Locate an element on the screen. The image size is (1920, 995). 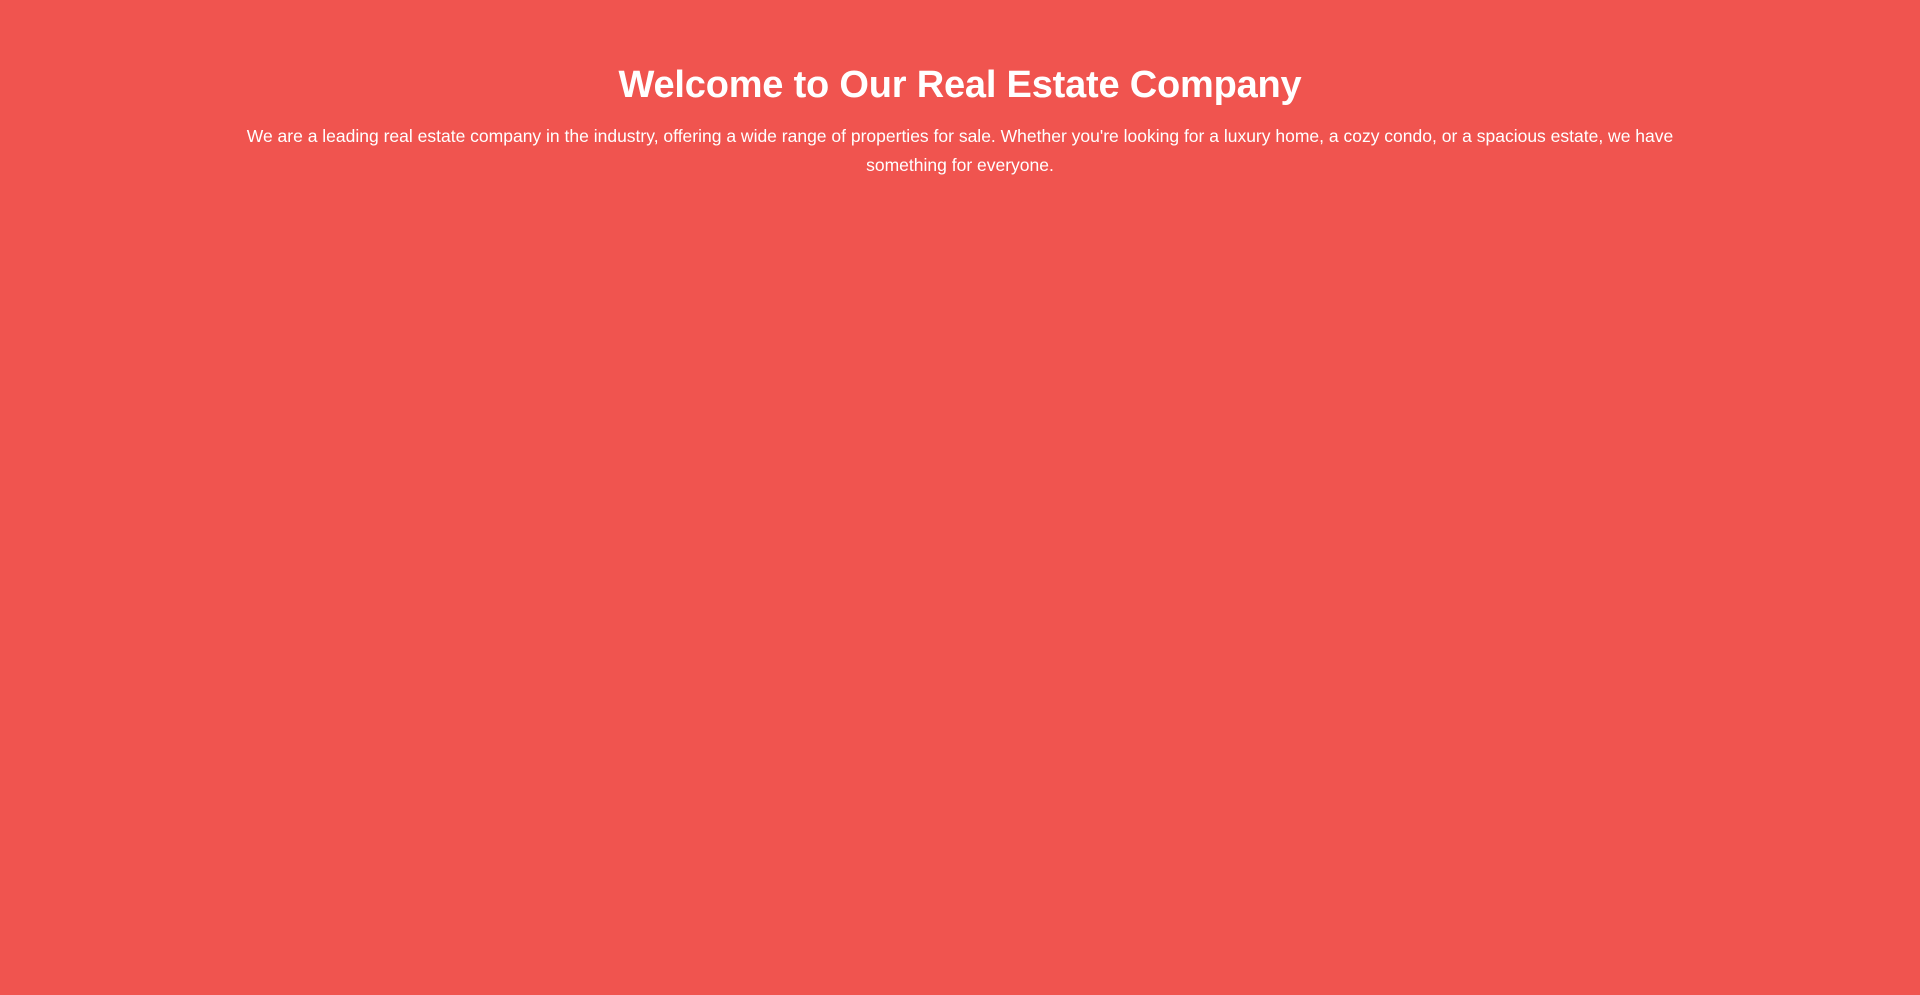
hero-title: Welcome to Our Real Estate Company is located at coordinates (960, 85).